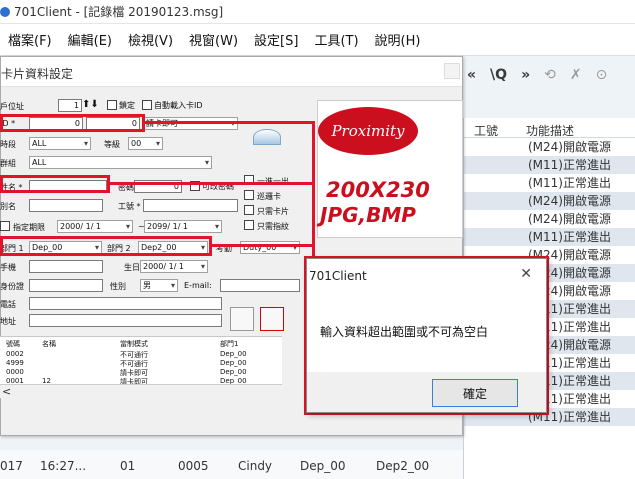 Image resolution: width=635 pixels, height=479 pixels. I want to click on auto-load-label: 自動載入卡ID, so click(178, 105).